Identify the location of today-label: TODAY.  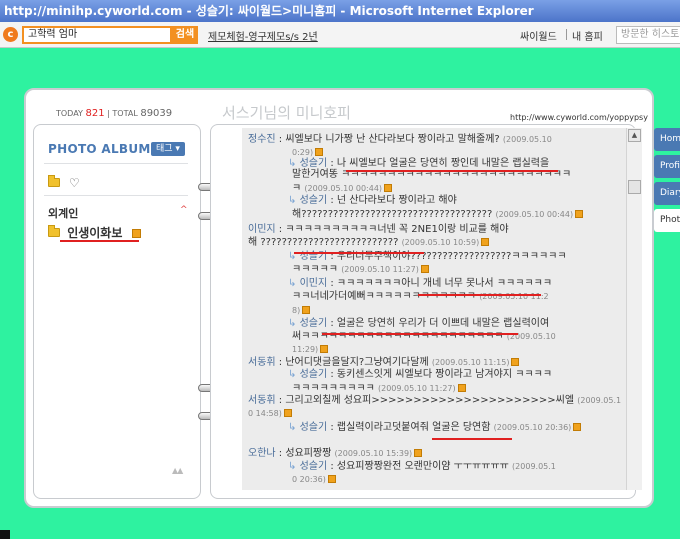
(69, 113).